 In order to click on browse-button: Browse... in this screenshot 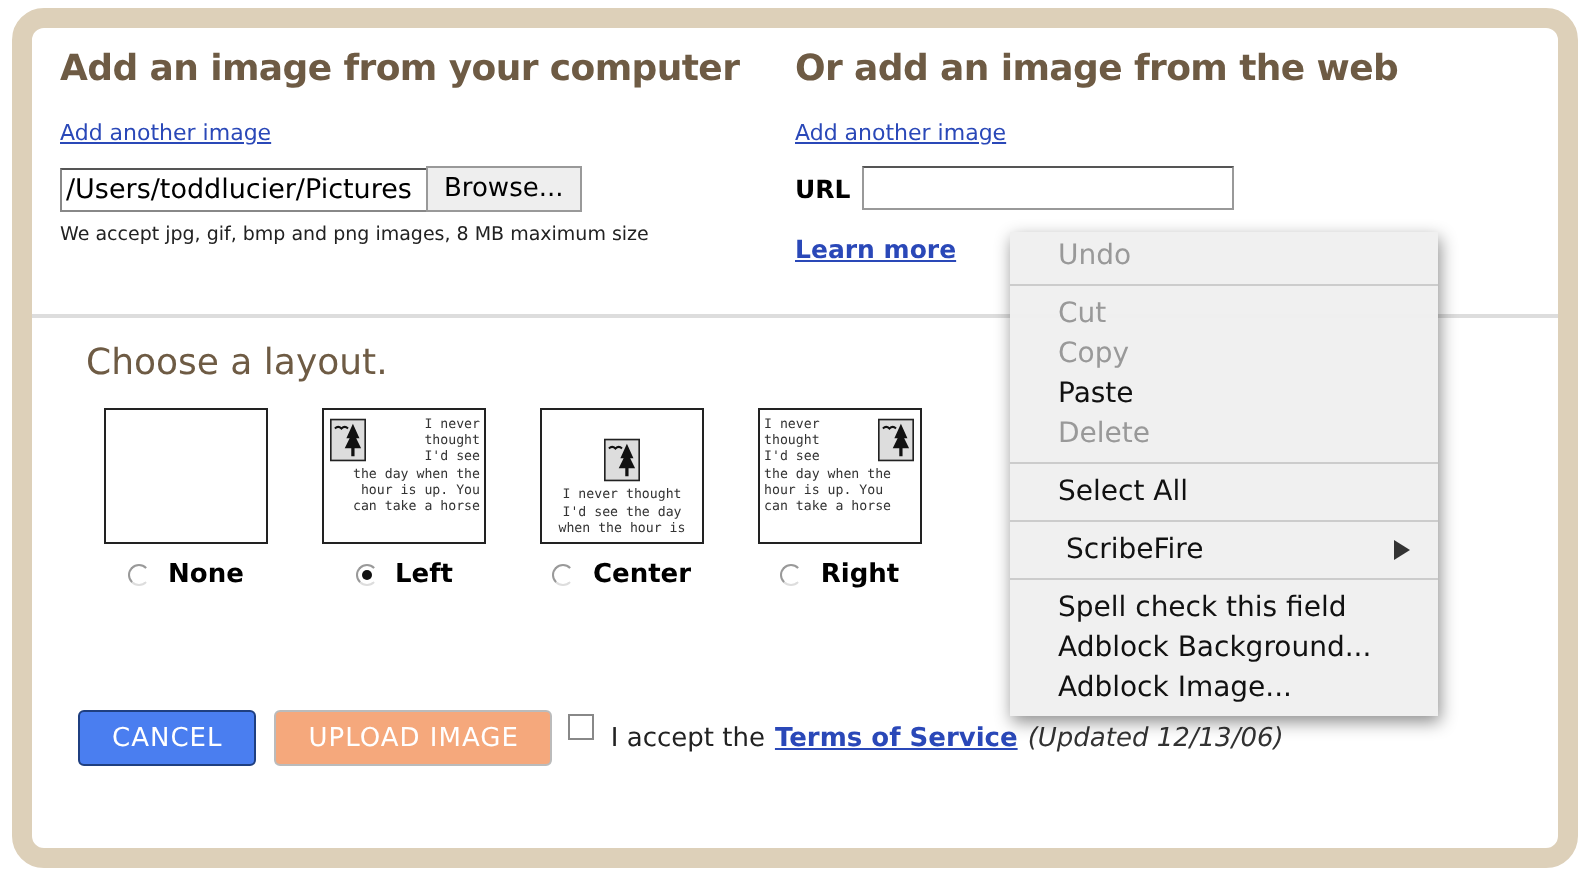, I will do `click(504, 189)`.